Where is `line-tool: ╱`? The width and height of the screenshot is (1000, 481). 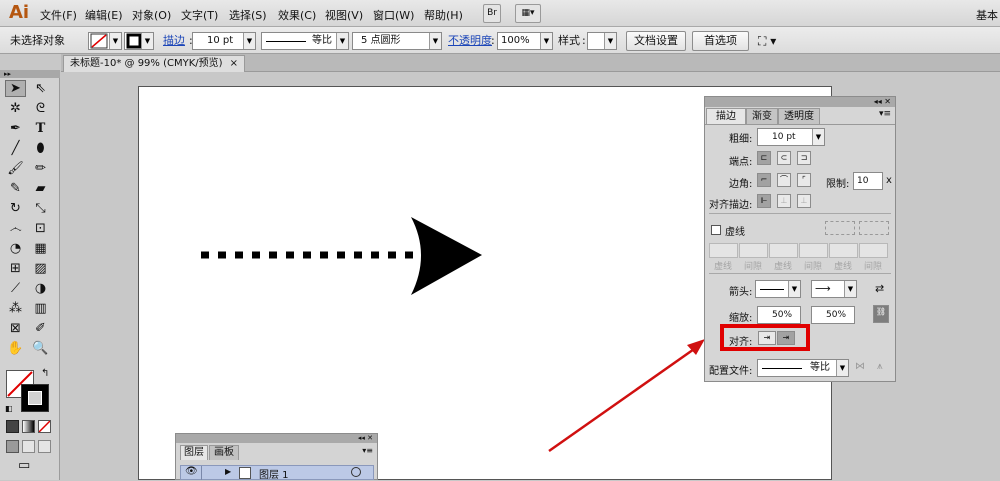
line-tool: ╱ is located at coordinates (15, 148).